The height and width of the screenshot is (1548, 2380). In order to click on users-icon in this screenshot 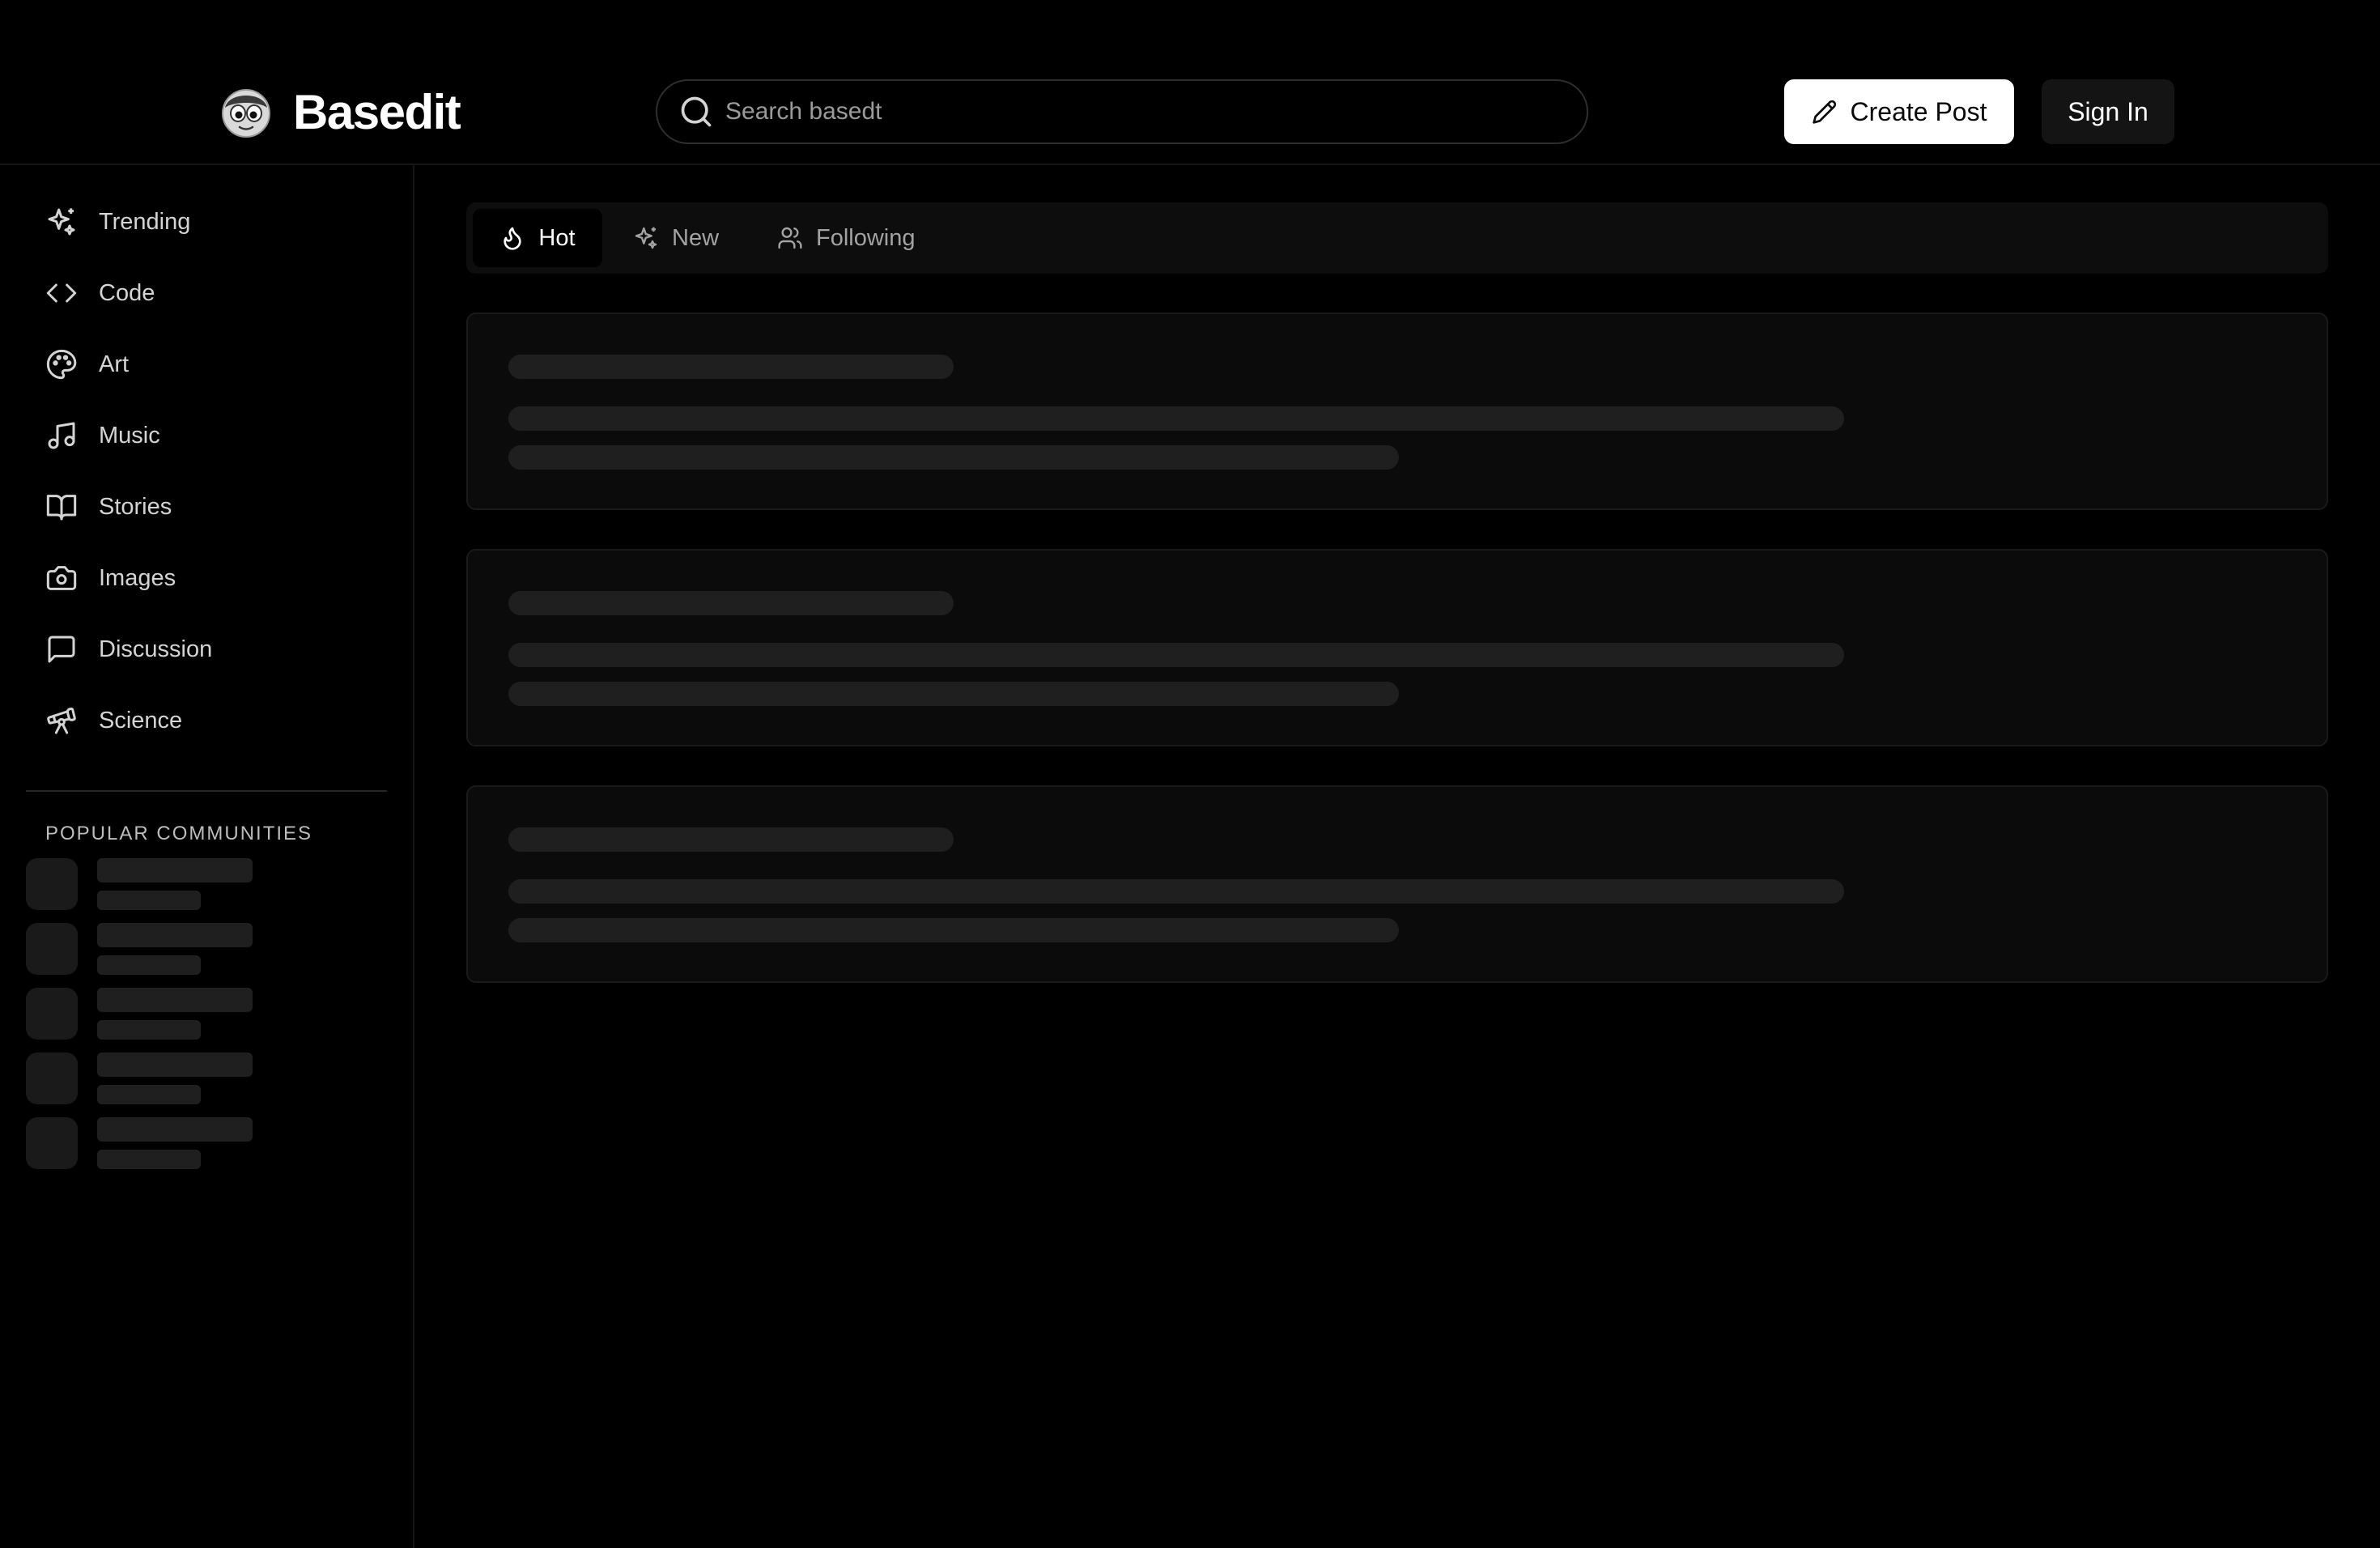, I will do `click(790, 238)`.